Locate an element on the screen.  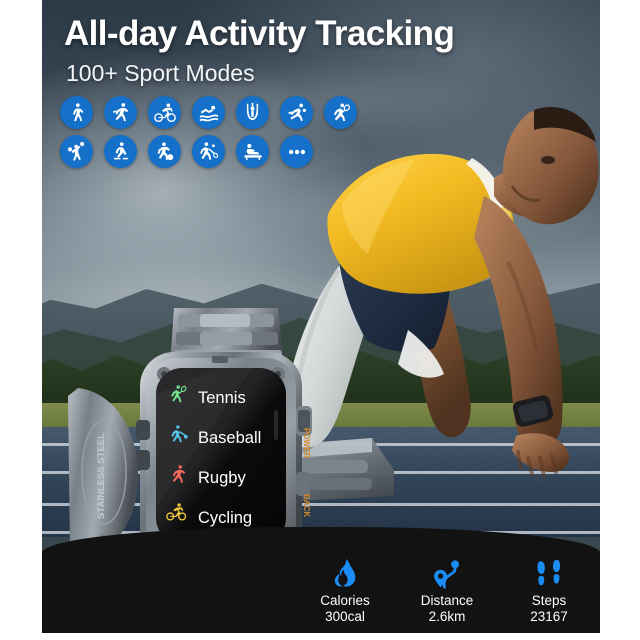
sport-chip-tennis is located at coordinates (340, 112).